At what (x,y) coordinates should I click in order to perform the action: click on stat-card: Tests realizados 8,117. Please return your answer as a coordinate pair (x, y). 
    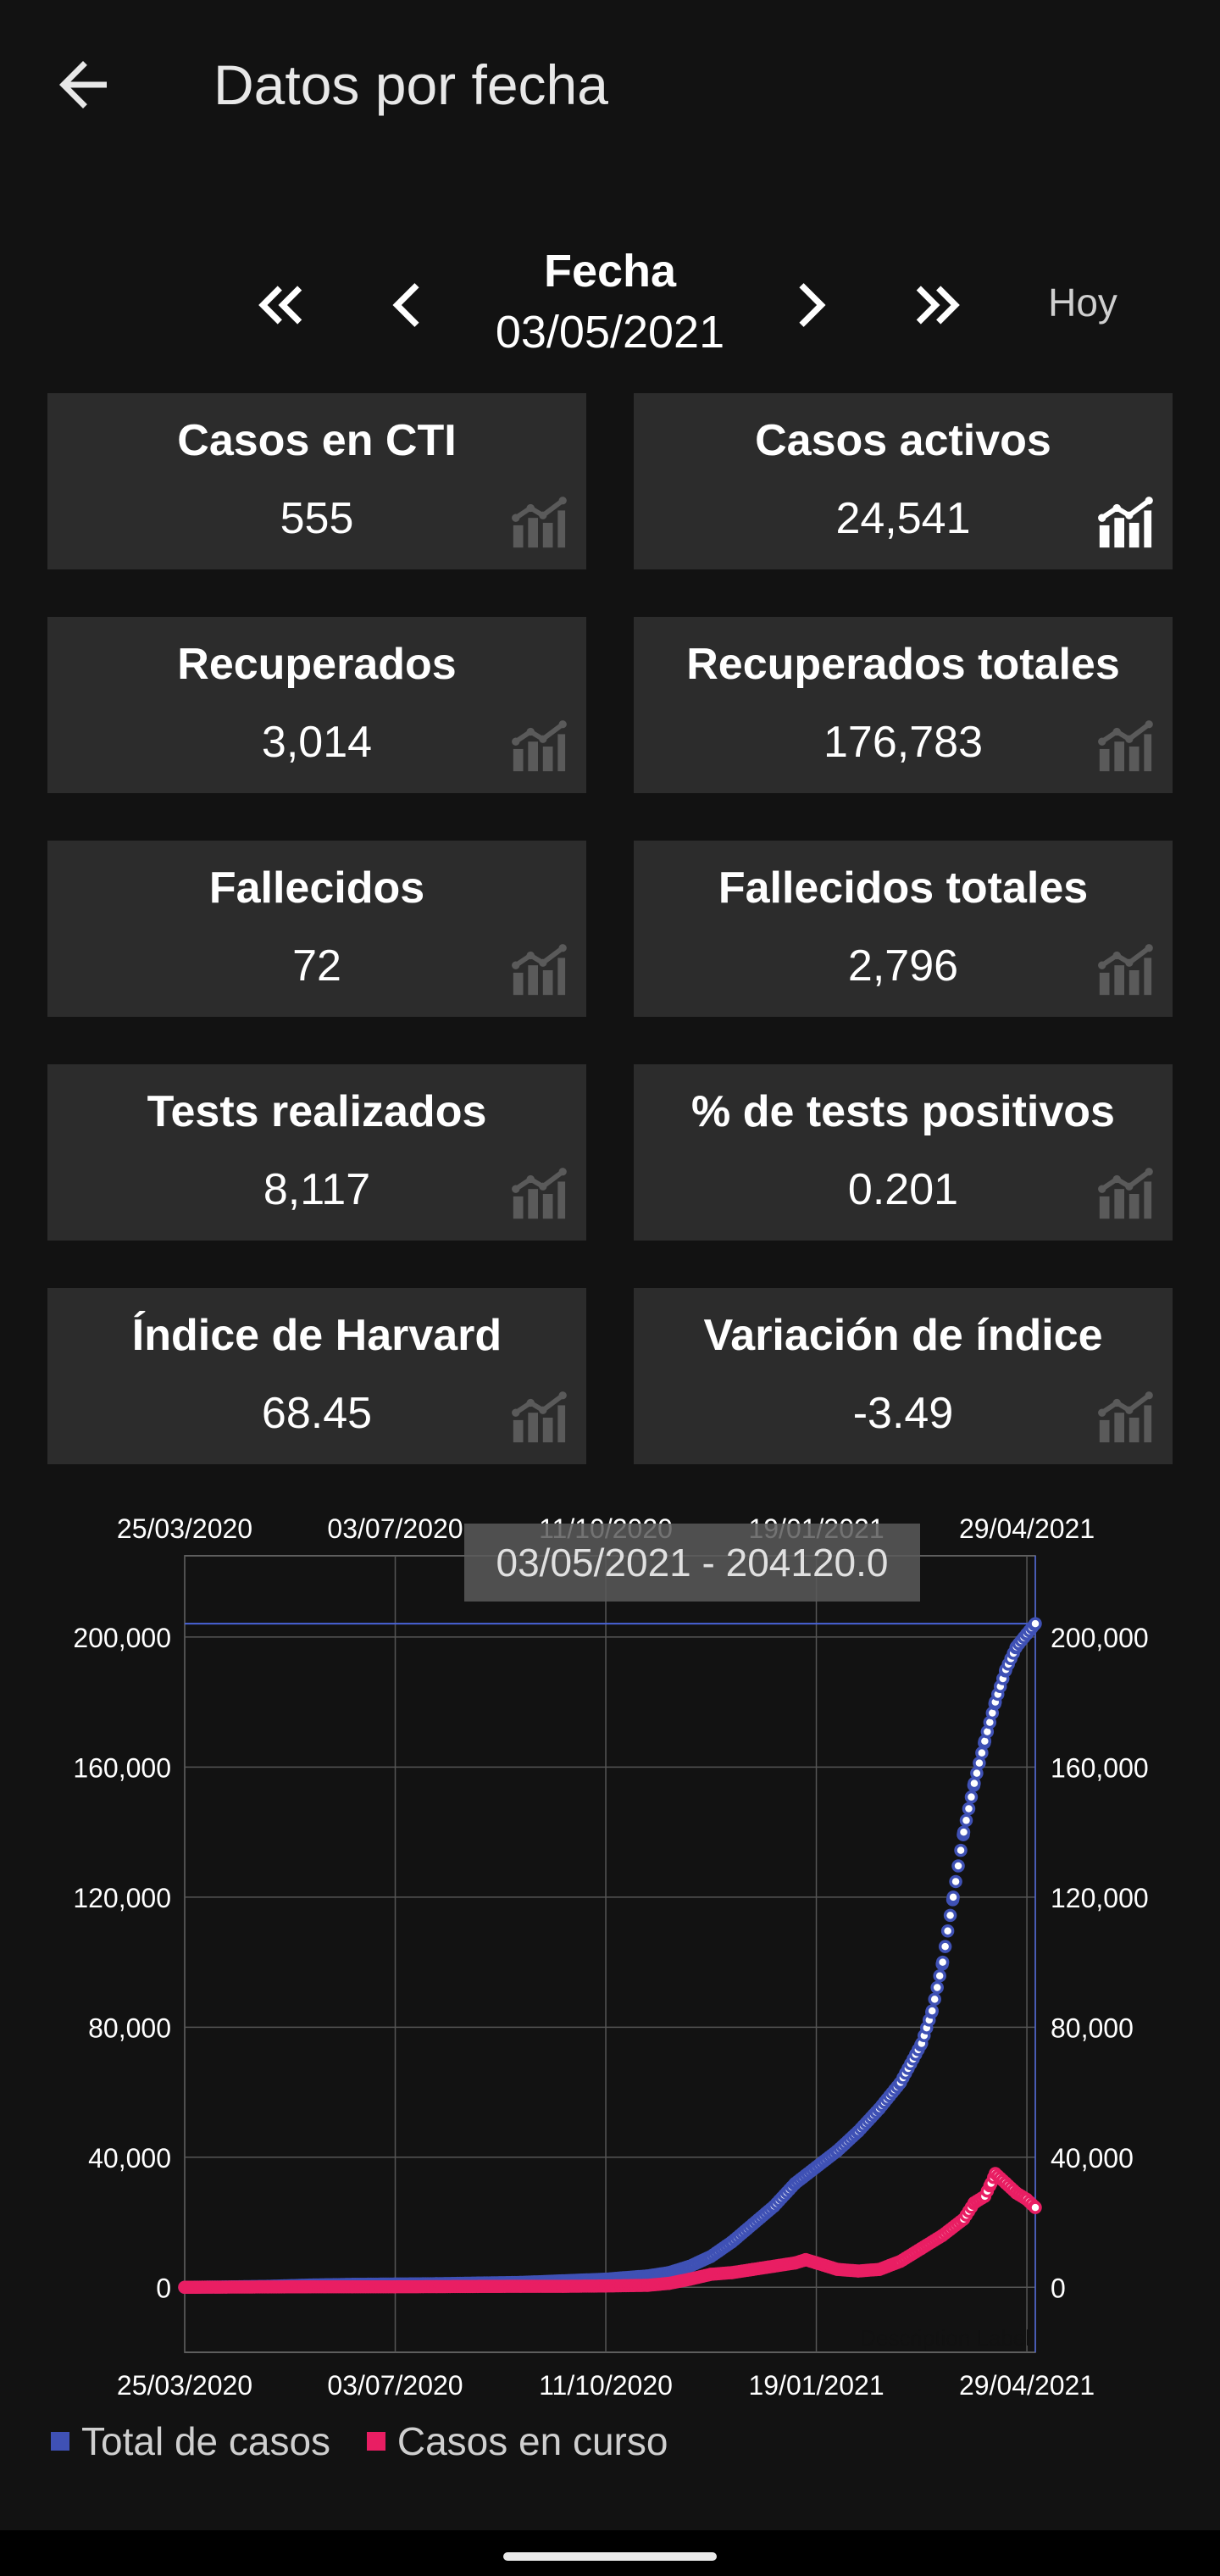
    Looking at the image, I should click on (316, 1152).